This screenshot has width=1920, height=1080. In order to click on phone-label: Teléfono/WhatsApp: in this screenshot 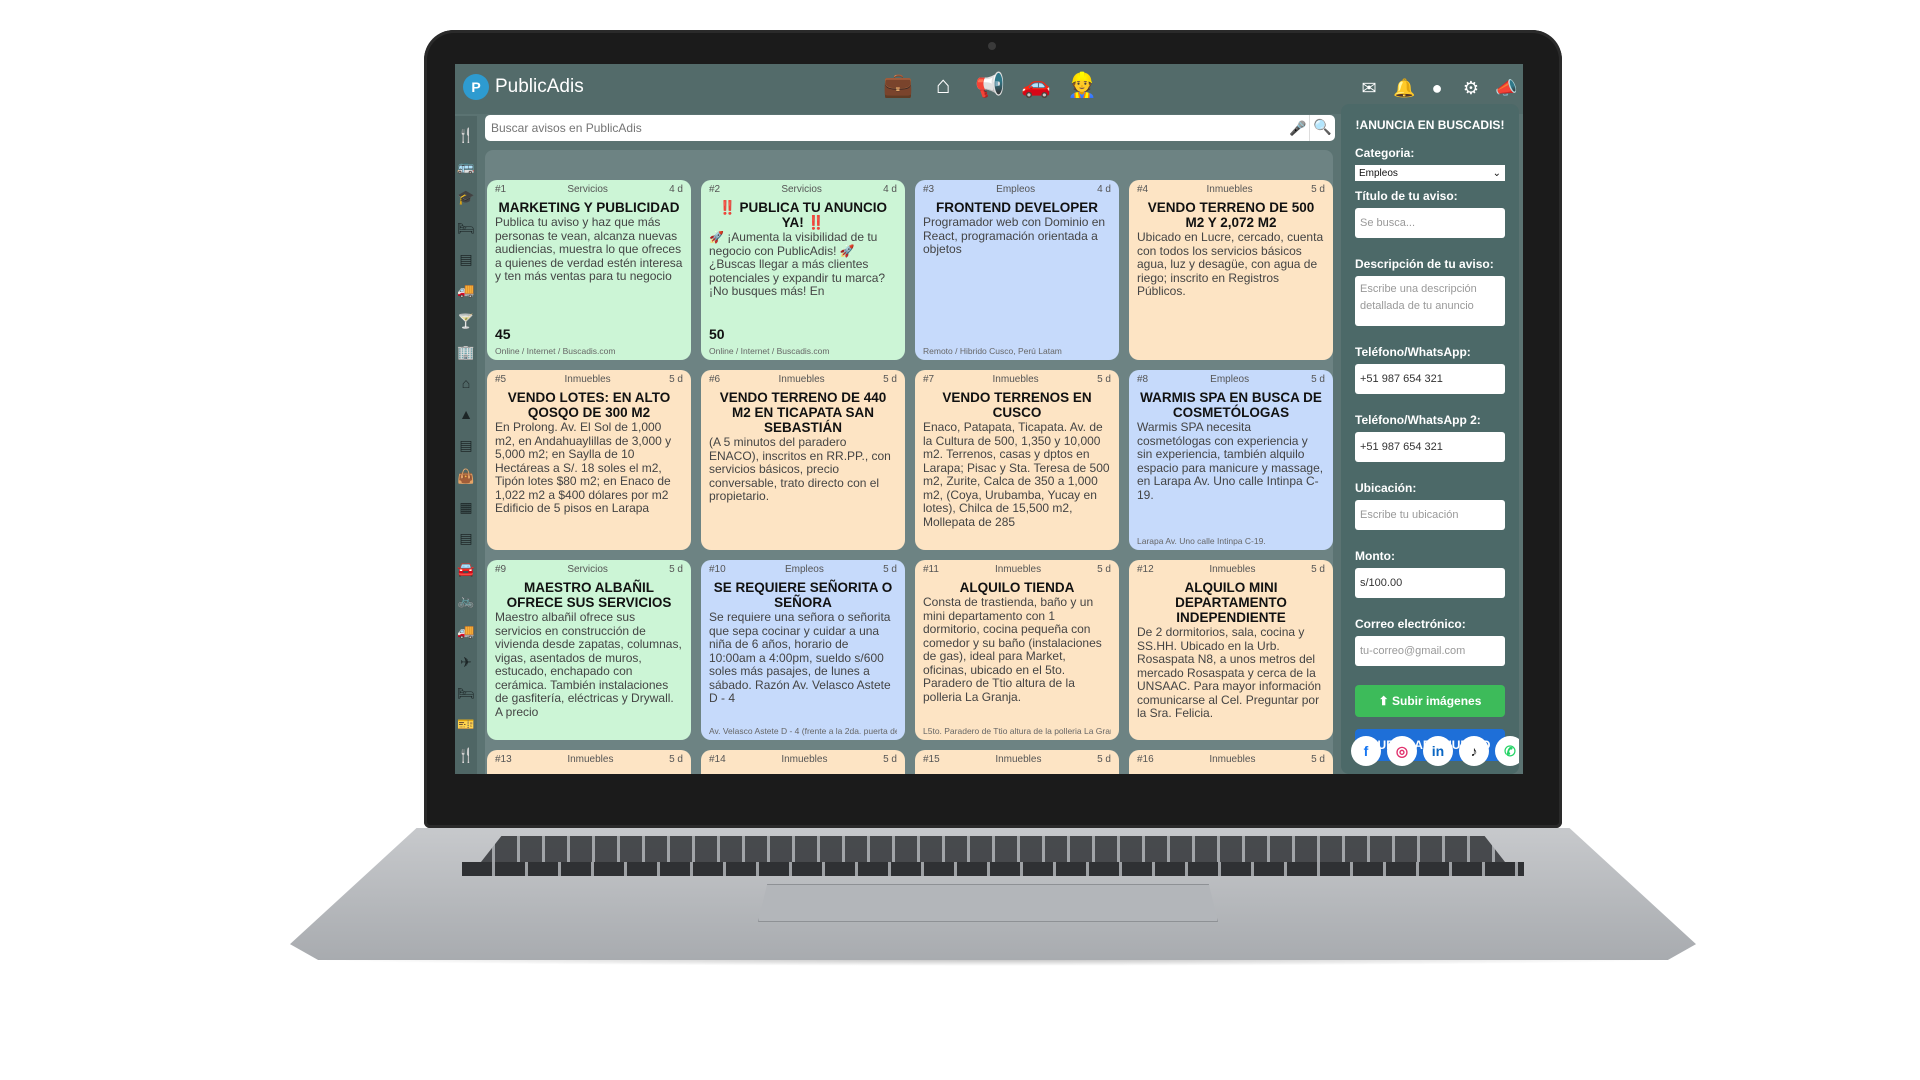, I will do `click(1413, 352)`.